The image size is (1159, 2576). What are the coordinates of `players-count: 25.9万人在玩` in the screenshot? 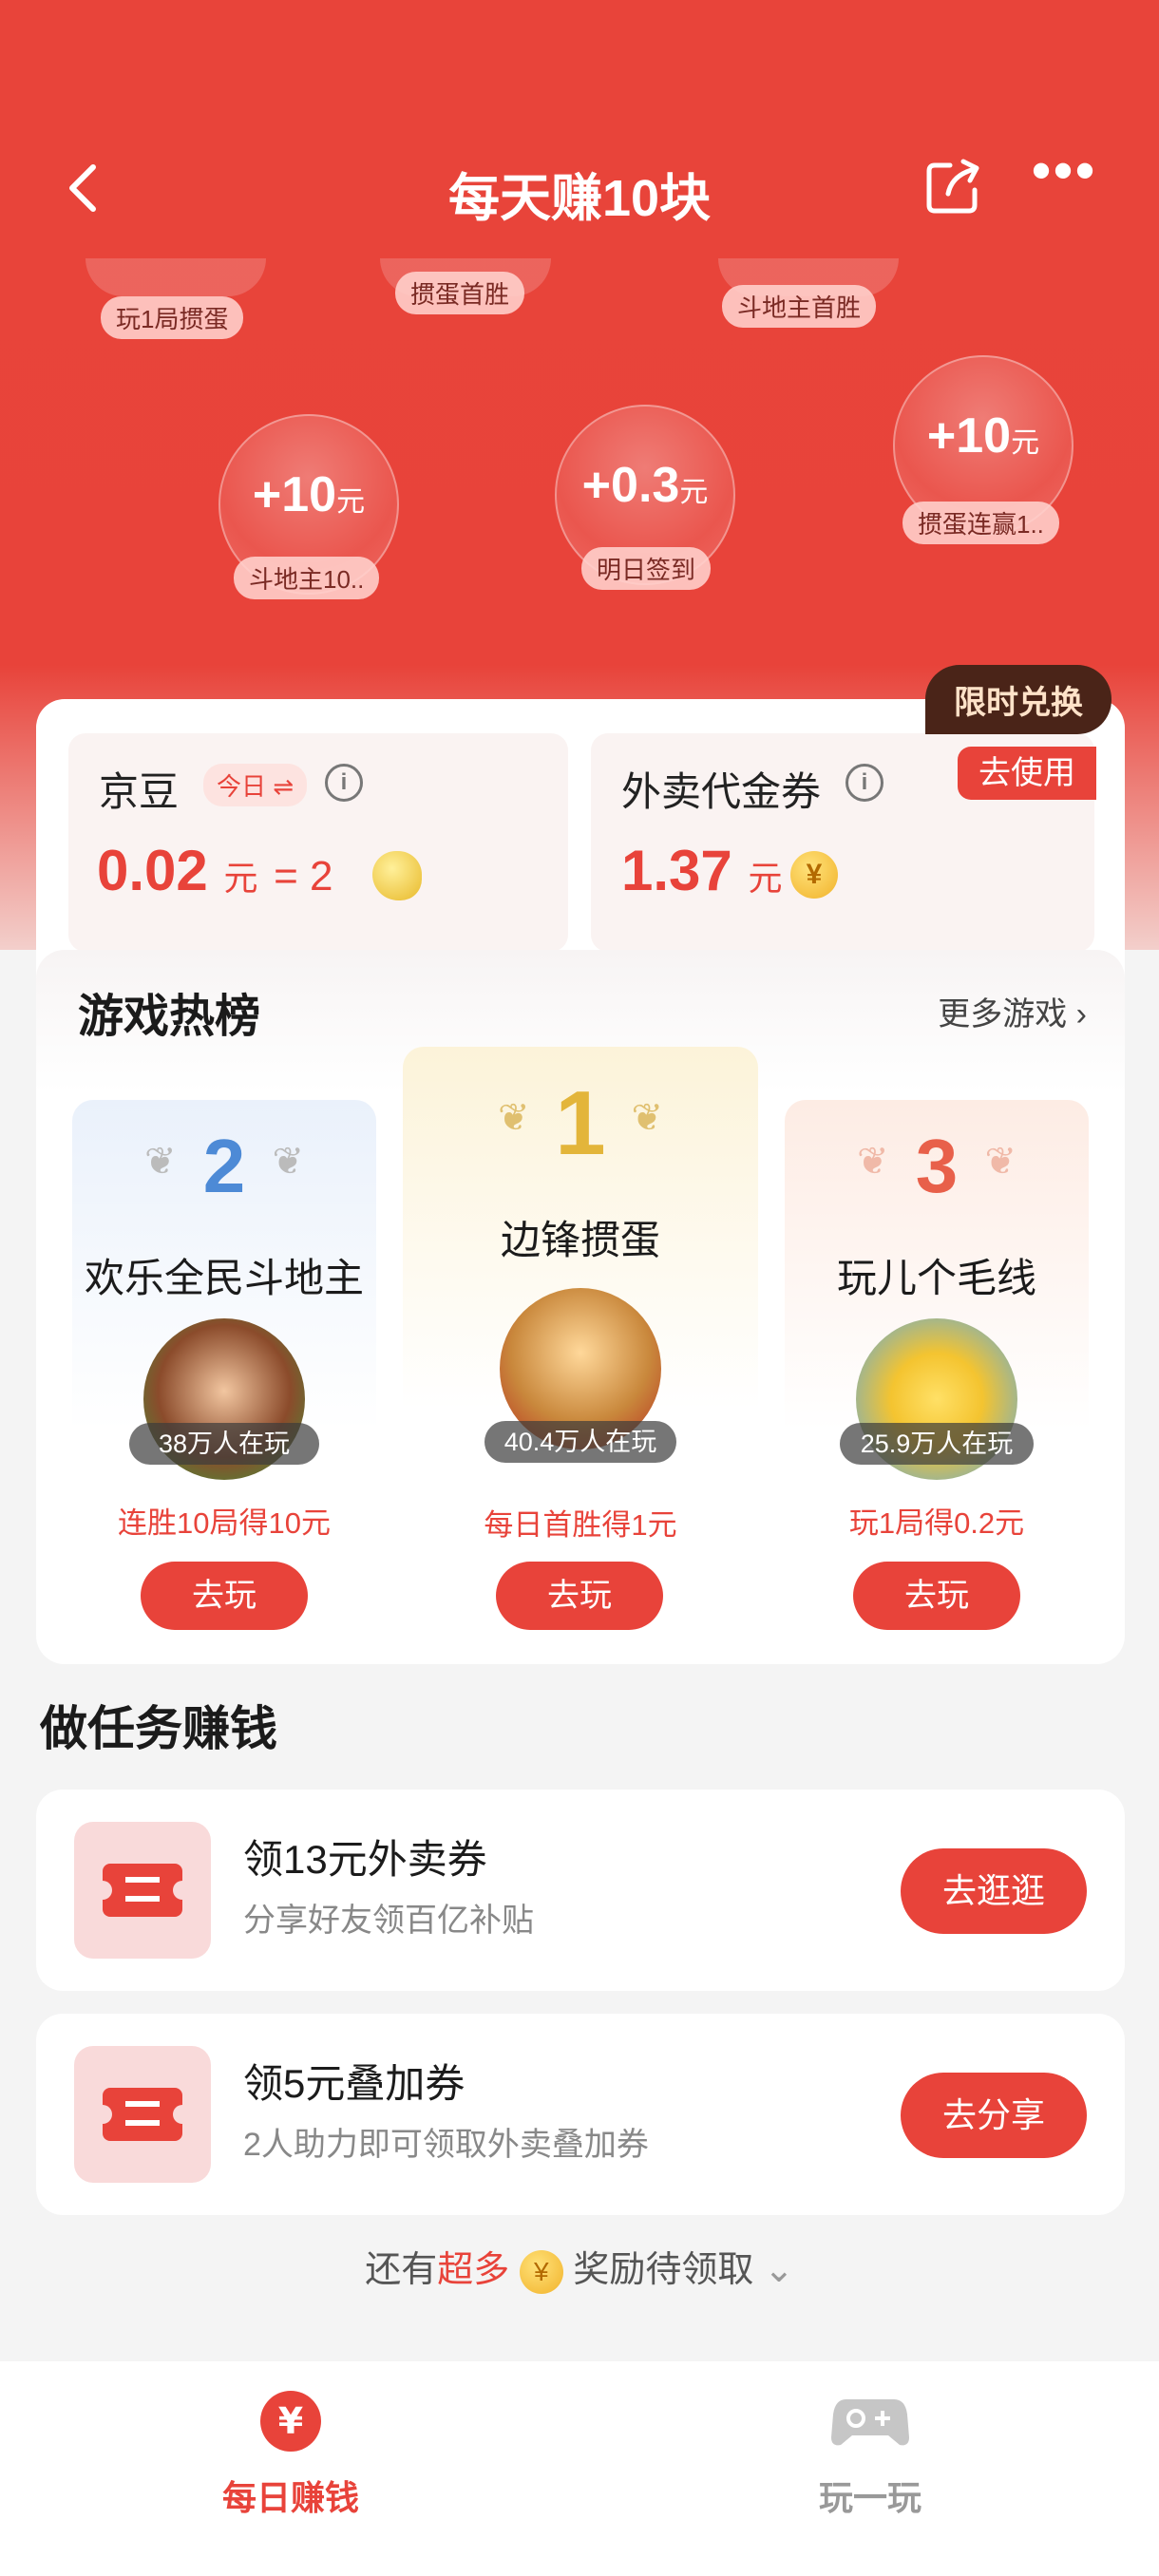 It's located at (937, 1444).